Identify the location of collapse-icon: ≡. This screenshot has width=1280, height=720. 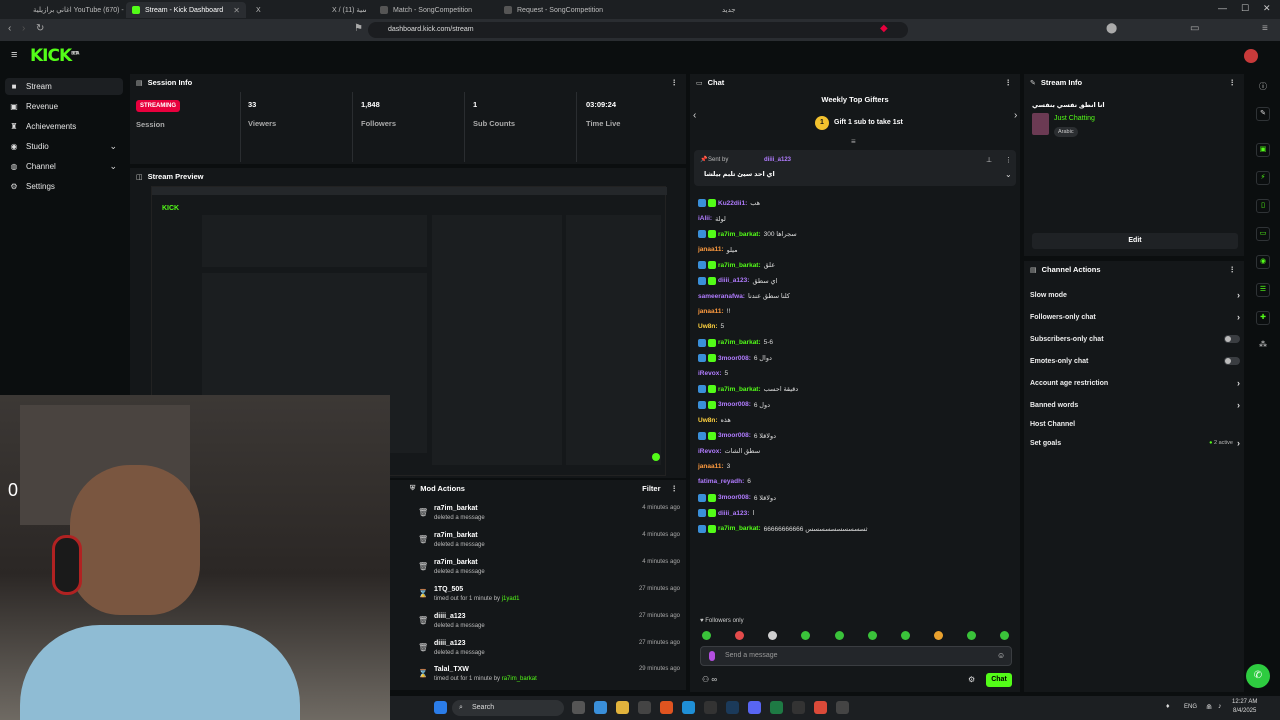
(853, 141).